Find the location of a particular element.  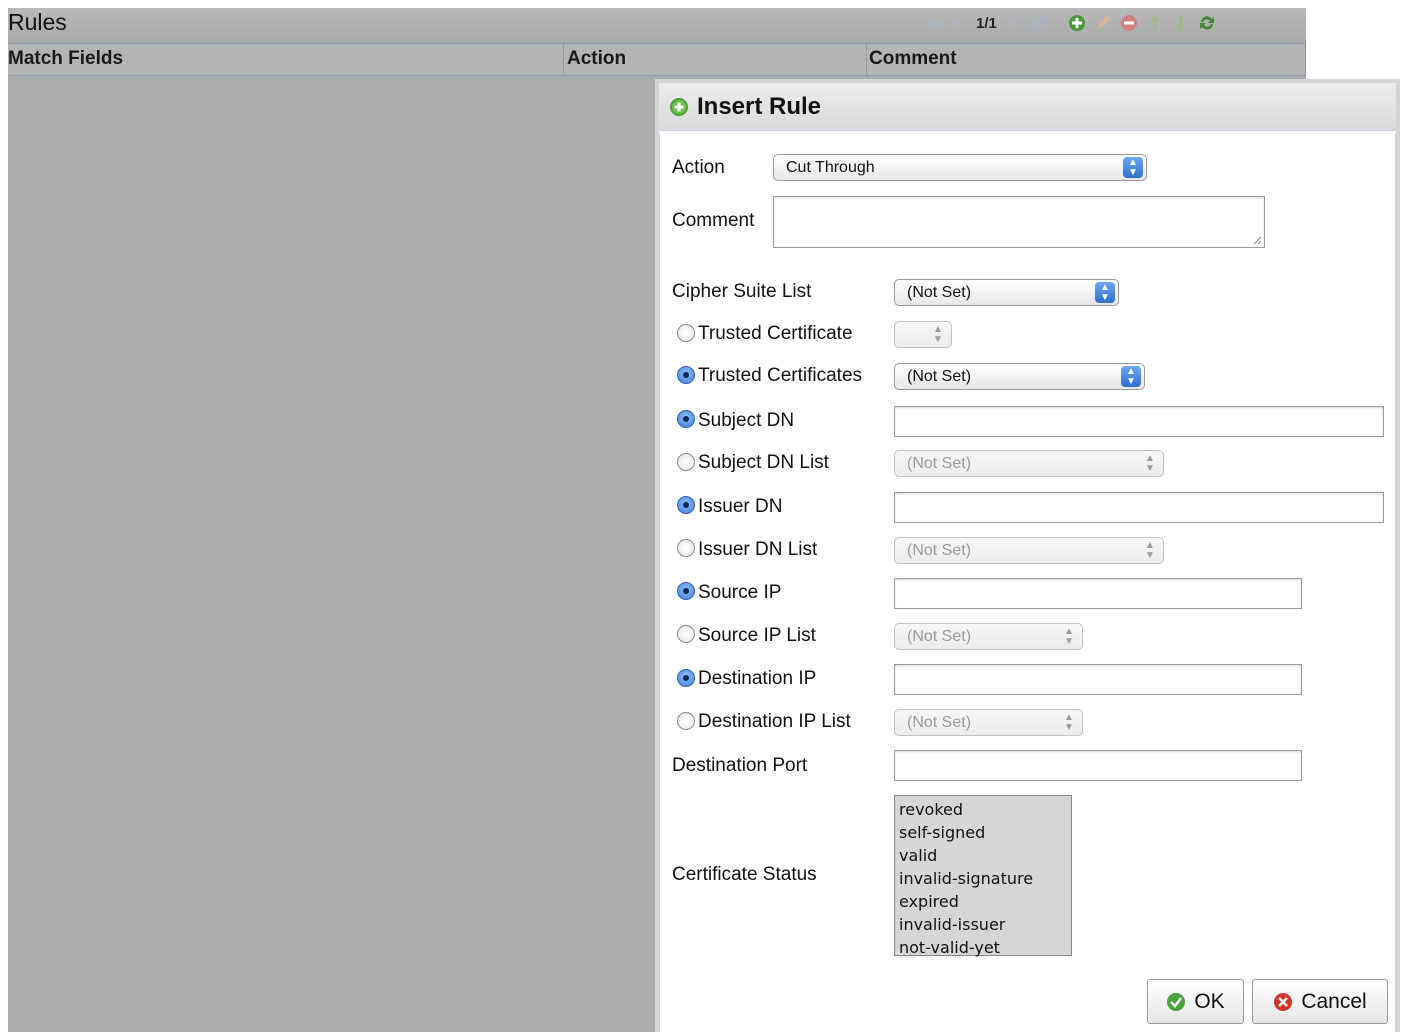

subject-dn-list-select: (Not Set) ▲ ▼ is located at coordinates (1029, 463).